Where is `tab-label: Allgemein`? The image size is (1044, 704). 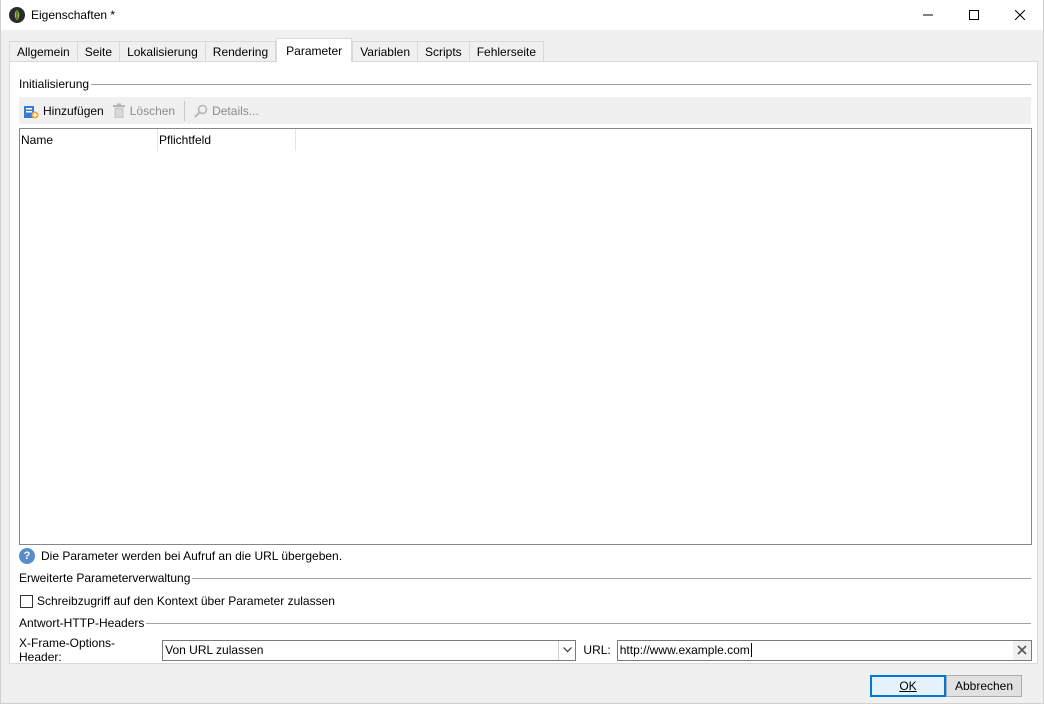
tab-label: Allgemein is located at coordinates (43, 52).